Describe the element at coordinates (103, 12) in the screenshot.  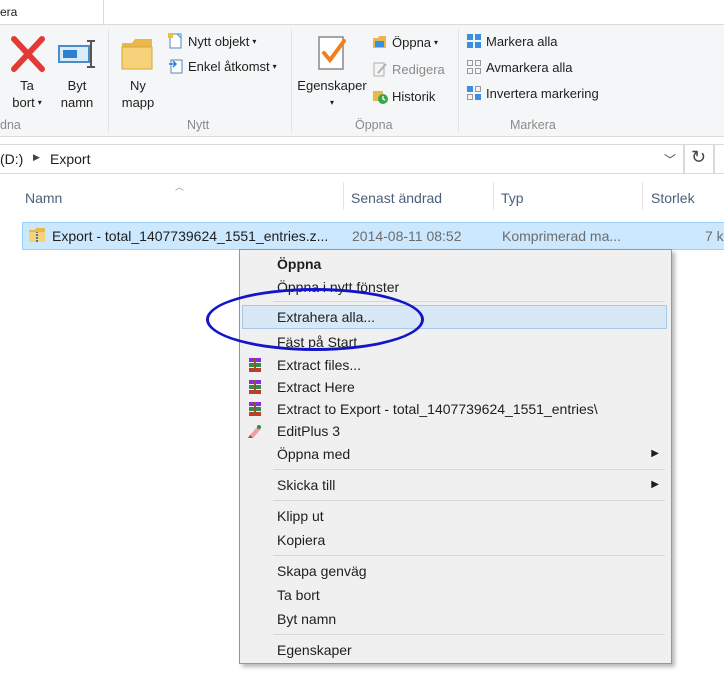
I see `tab-divider` at that location.